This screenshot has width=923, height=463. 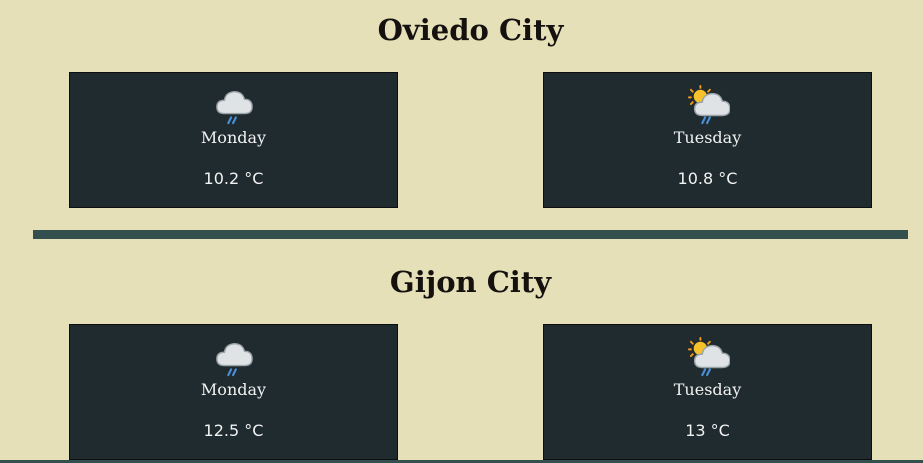 I want to click on city-title-oviedo: Oviedo City, so click(x=470, y=30).